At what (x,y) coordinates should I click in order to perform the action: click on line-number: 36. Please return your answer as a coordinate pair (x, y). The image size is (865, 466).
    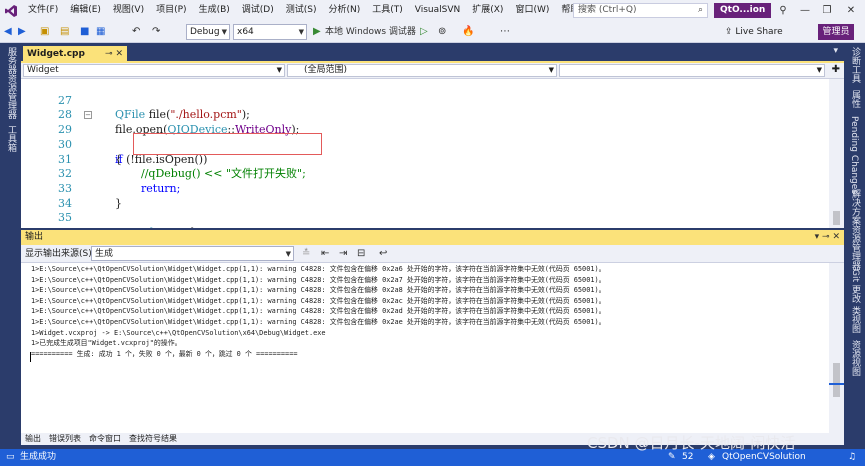
    Looking at the image, I should click on (60, 227).